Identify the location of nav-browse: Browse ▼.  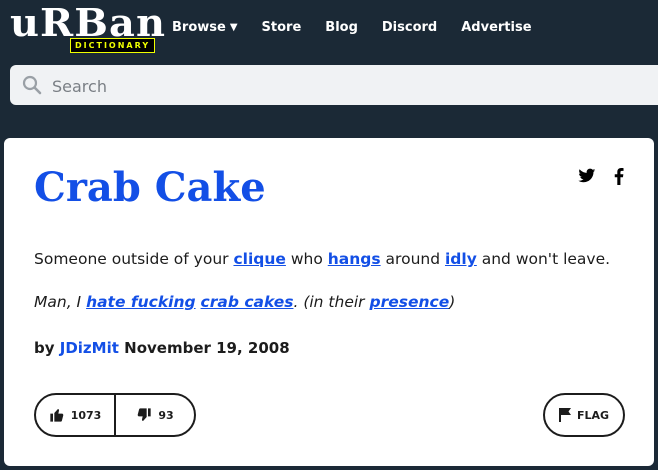
(205, 27).